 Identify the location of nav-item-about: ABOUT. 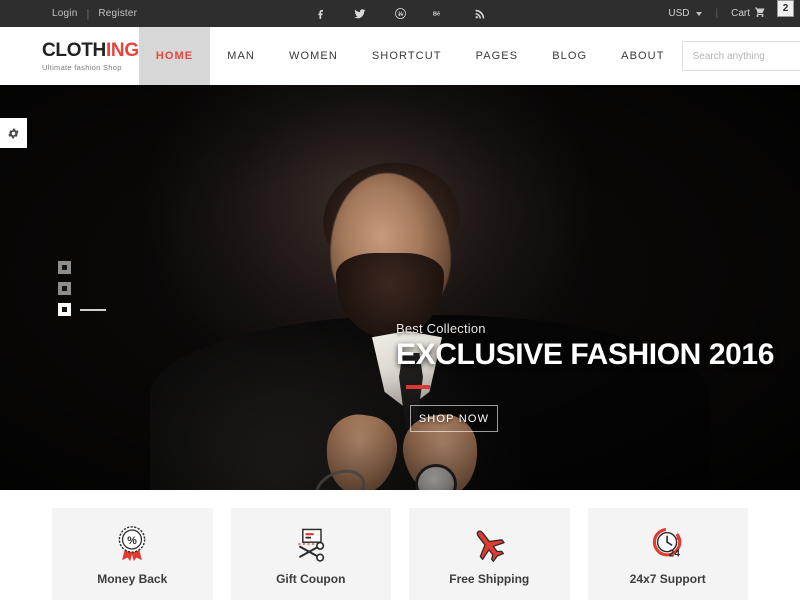
(642, 56).